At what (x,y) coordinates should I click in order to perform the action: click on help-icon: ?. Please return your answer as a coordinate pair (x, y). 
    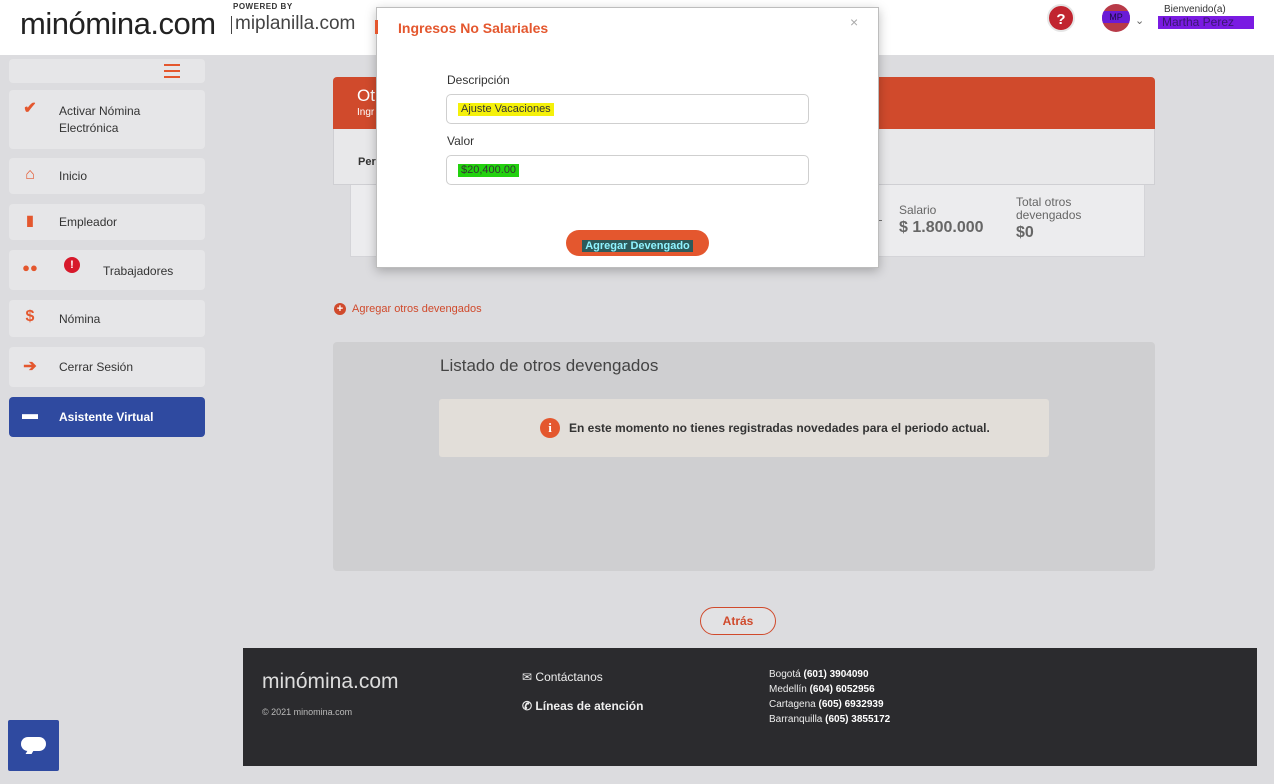
    Looking at the image, I should click on (1061, 18).